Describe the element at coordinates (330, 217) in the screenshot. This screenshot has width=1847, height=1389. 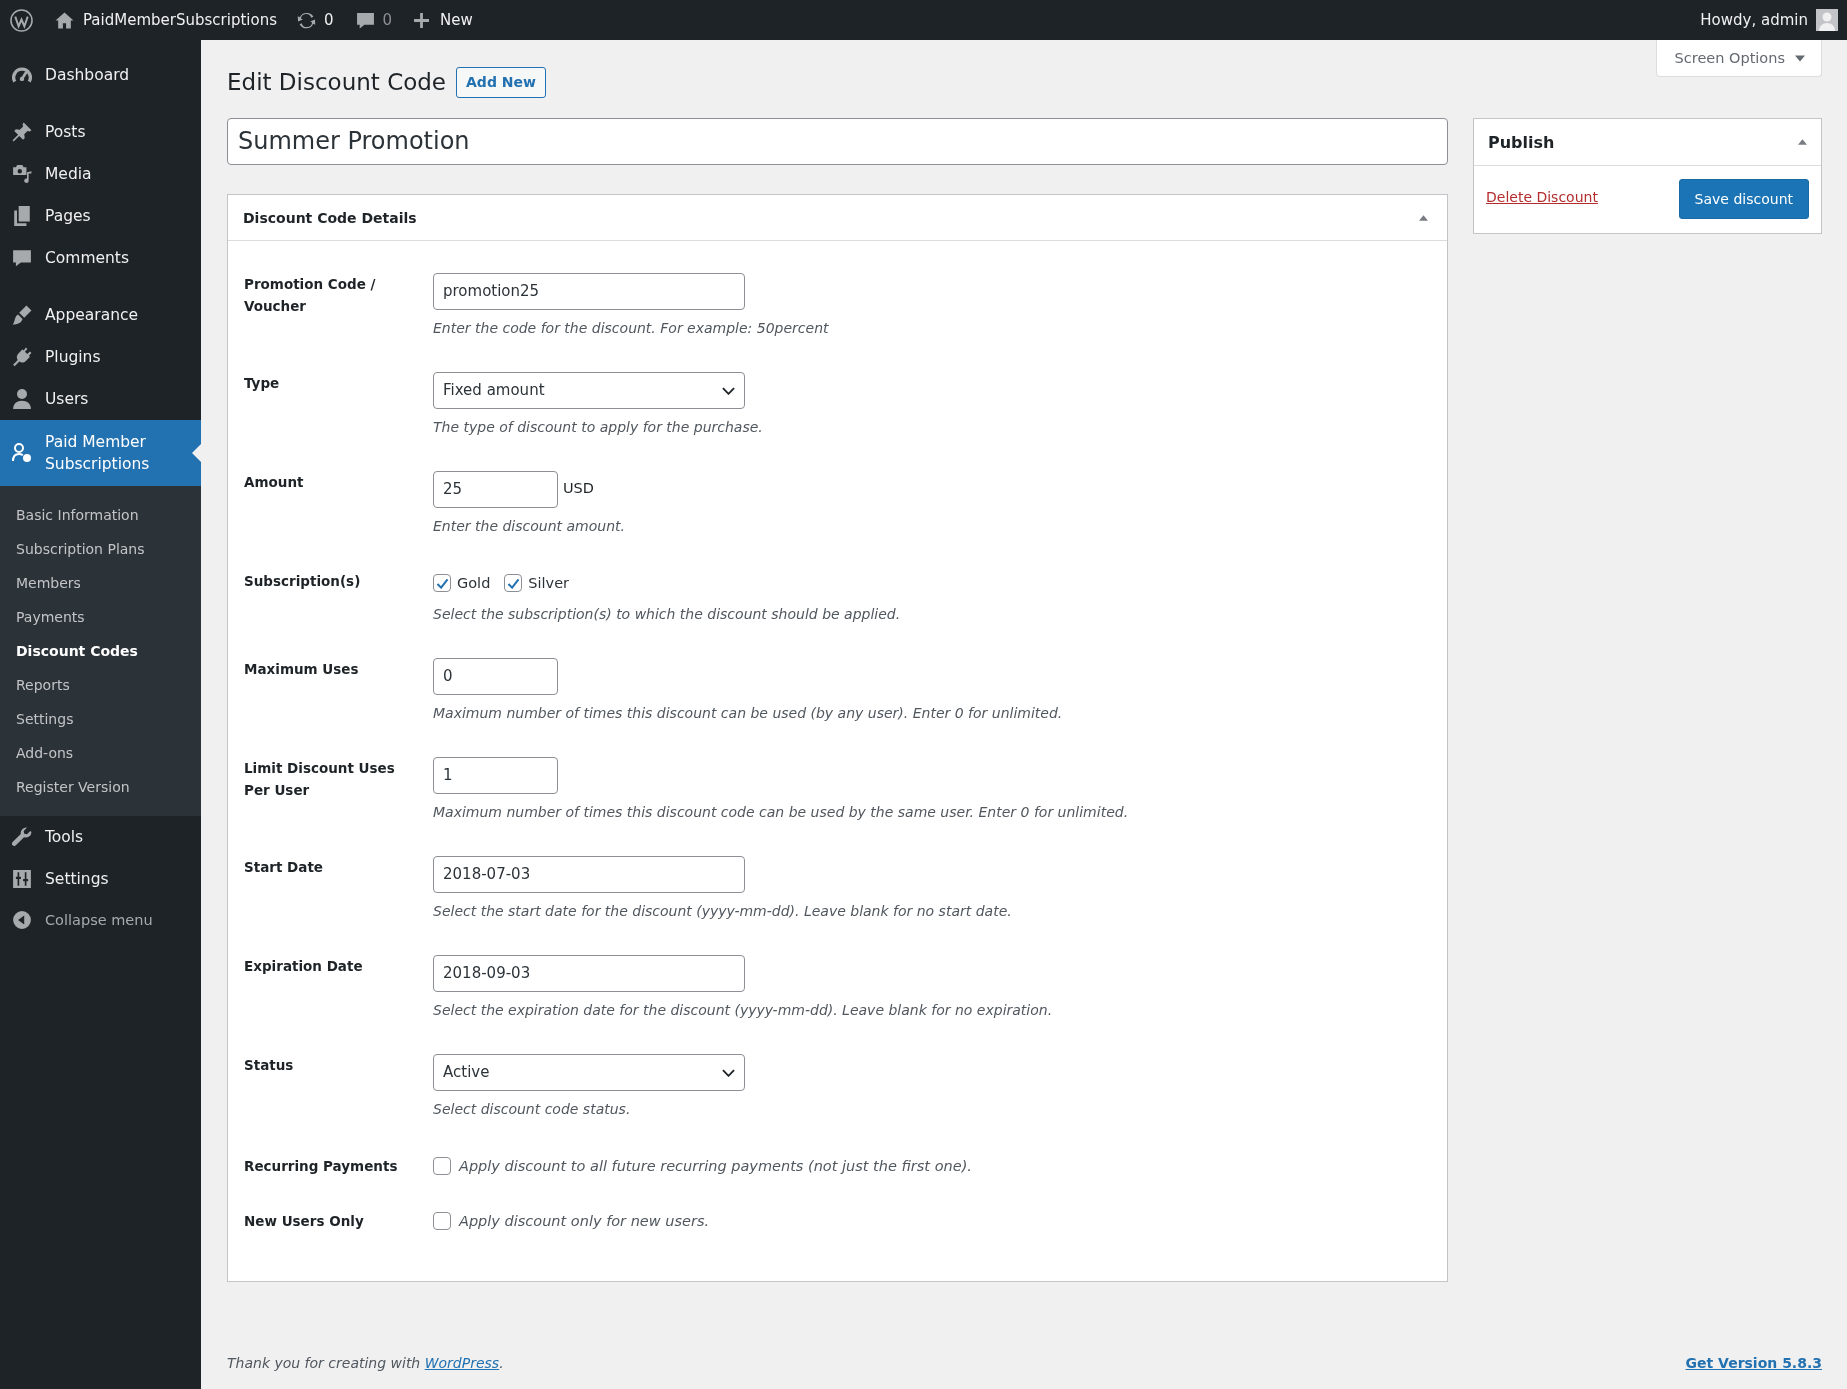
I see `panel-title: Discount Code Details` at that location.